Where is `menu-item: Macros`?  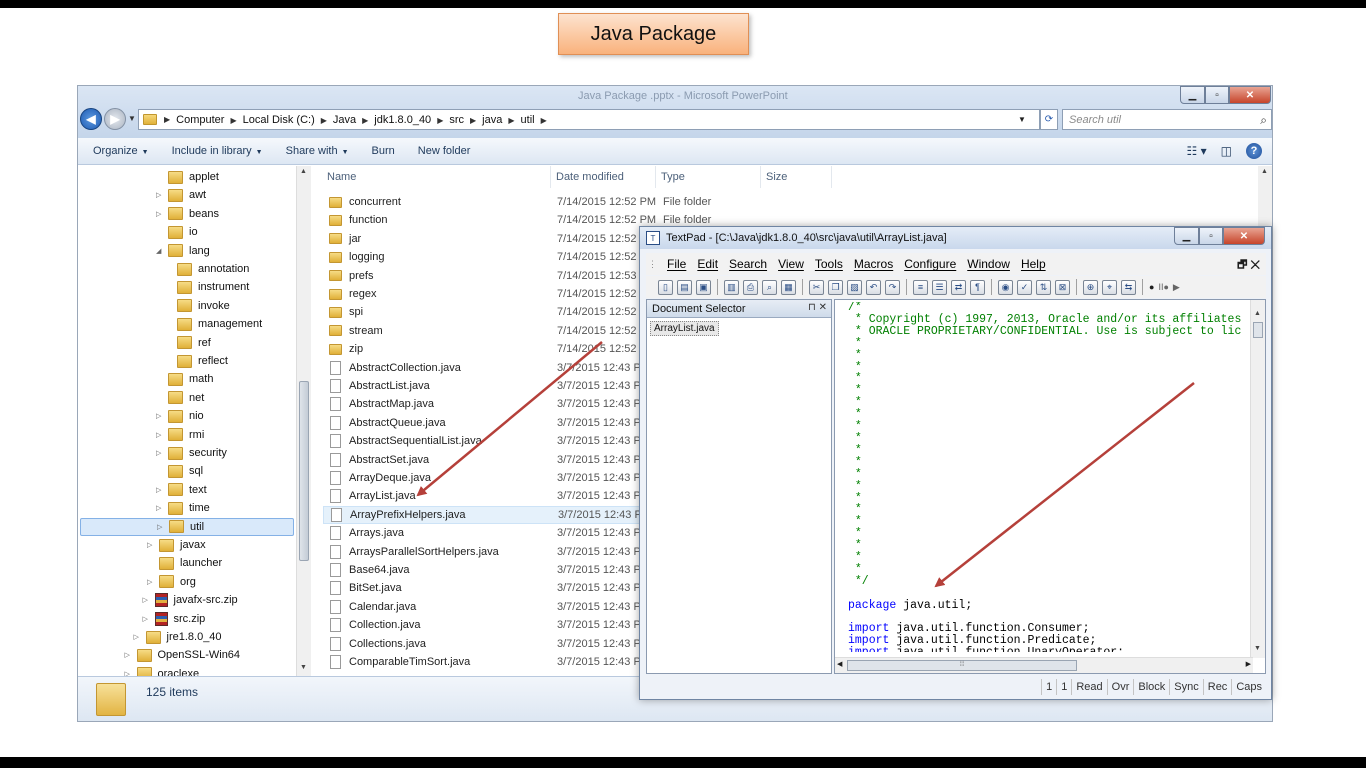
menu-item: Macros is located at coordinates (873, 264).